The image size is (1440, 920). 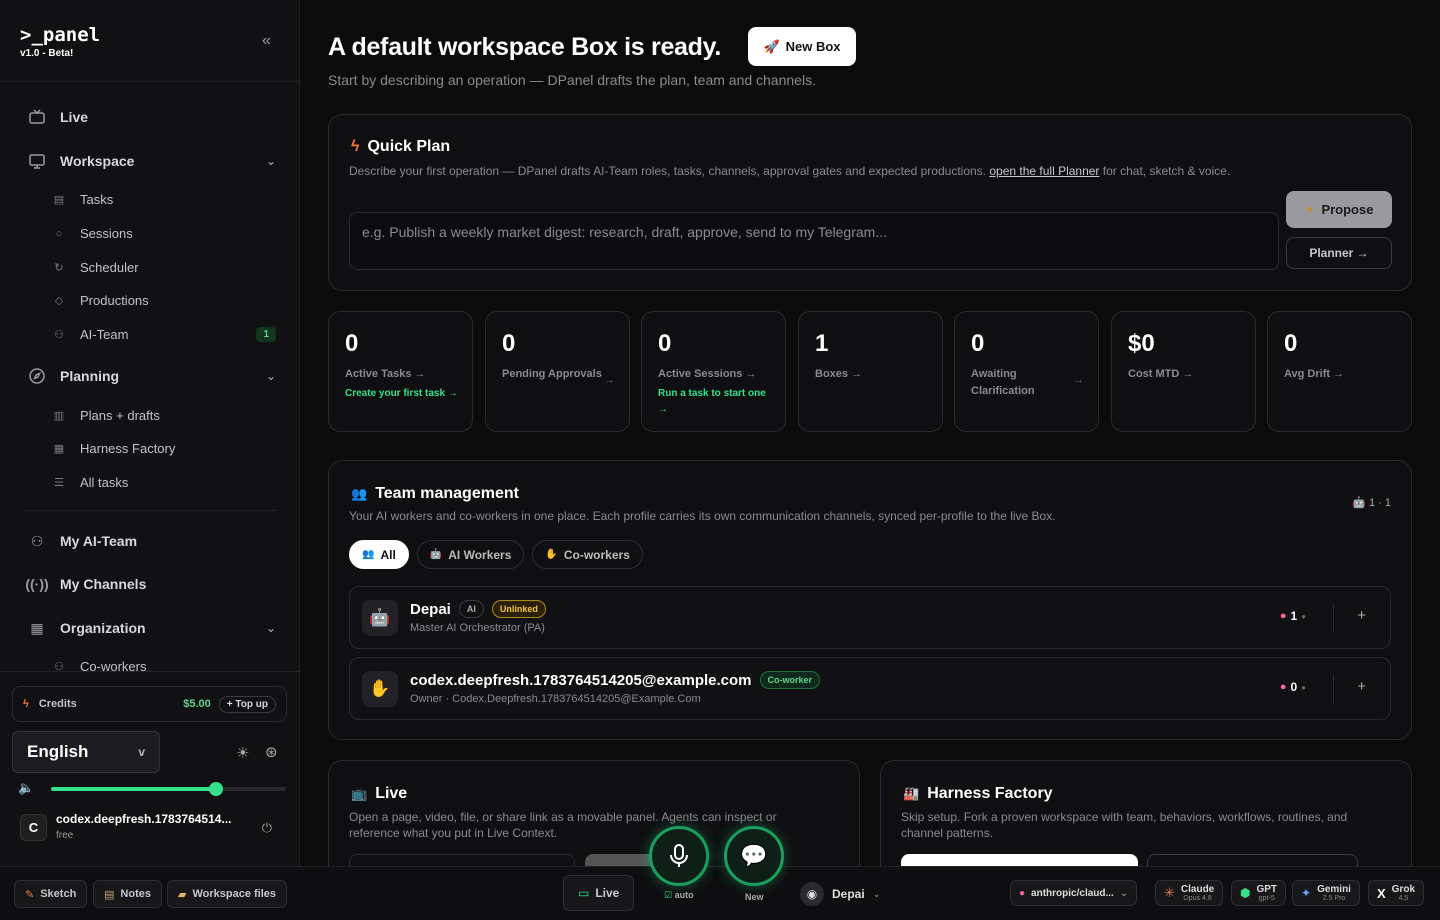 I want to click on model-name: GPT, so click(x=1267, y=889).